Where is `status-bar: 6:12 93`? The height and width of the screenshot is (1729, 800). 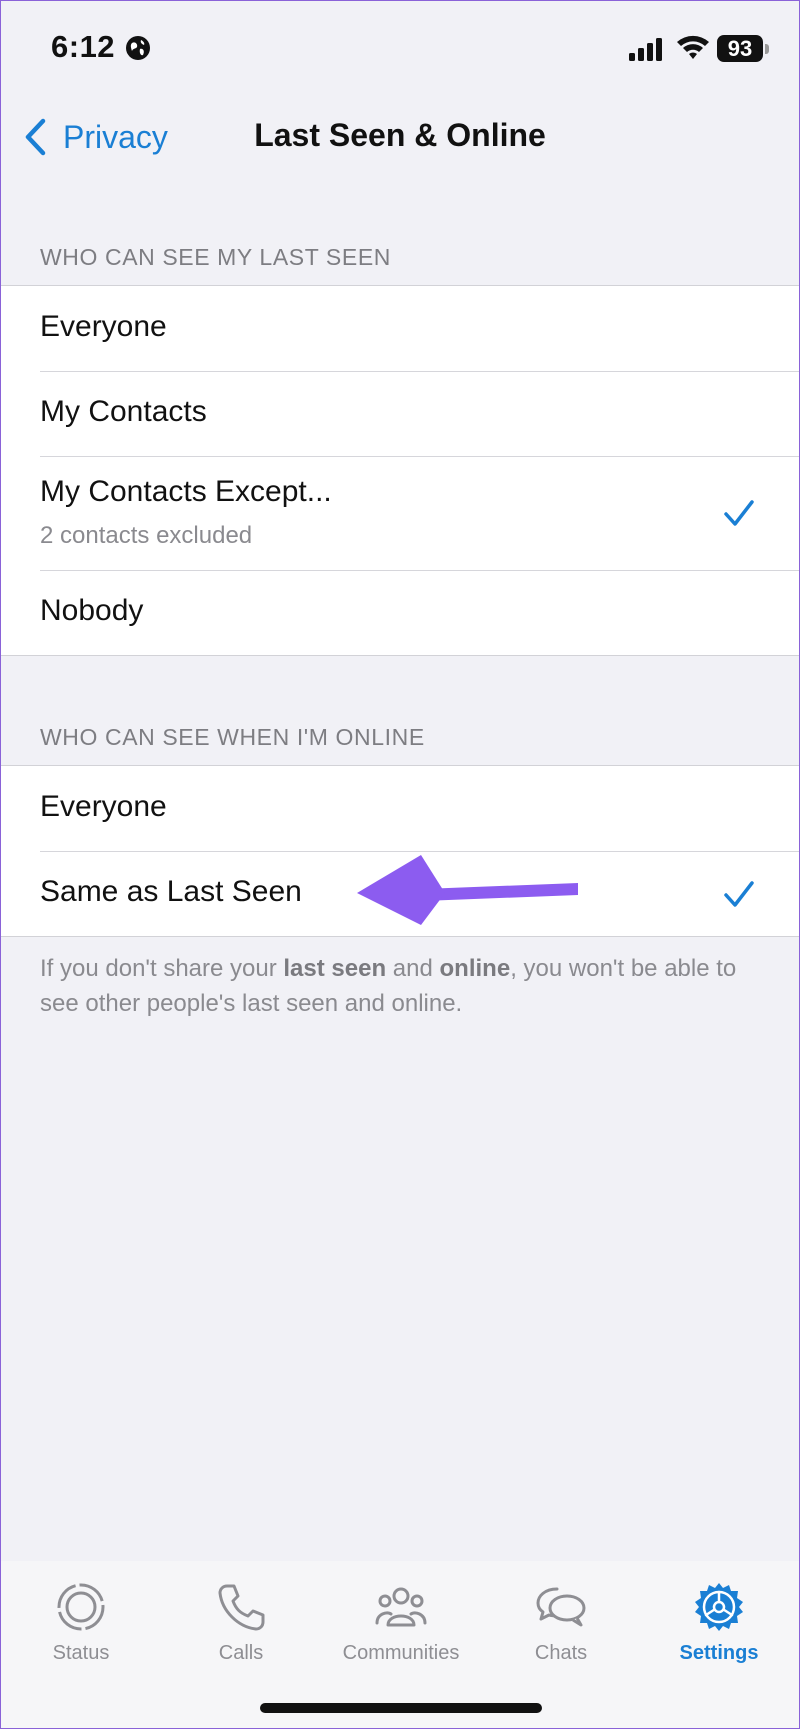 status-bar: 6:12 93 is located at coordinates (400, 51).